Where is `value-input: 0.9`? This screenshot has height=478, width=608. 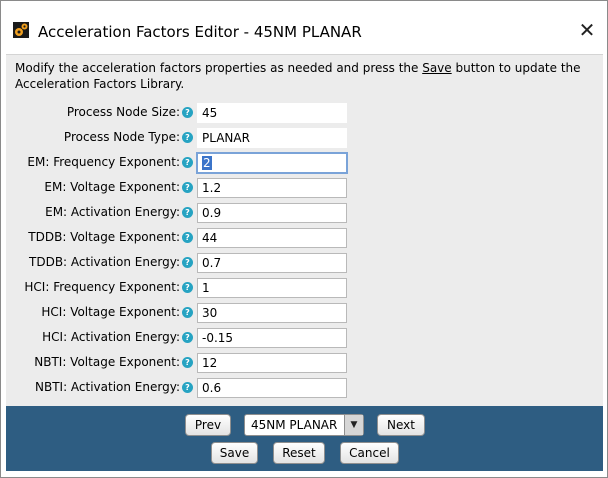 value-input: 0.9 is located at coordinates (272, 213).